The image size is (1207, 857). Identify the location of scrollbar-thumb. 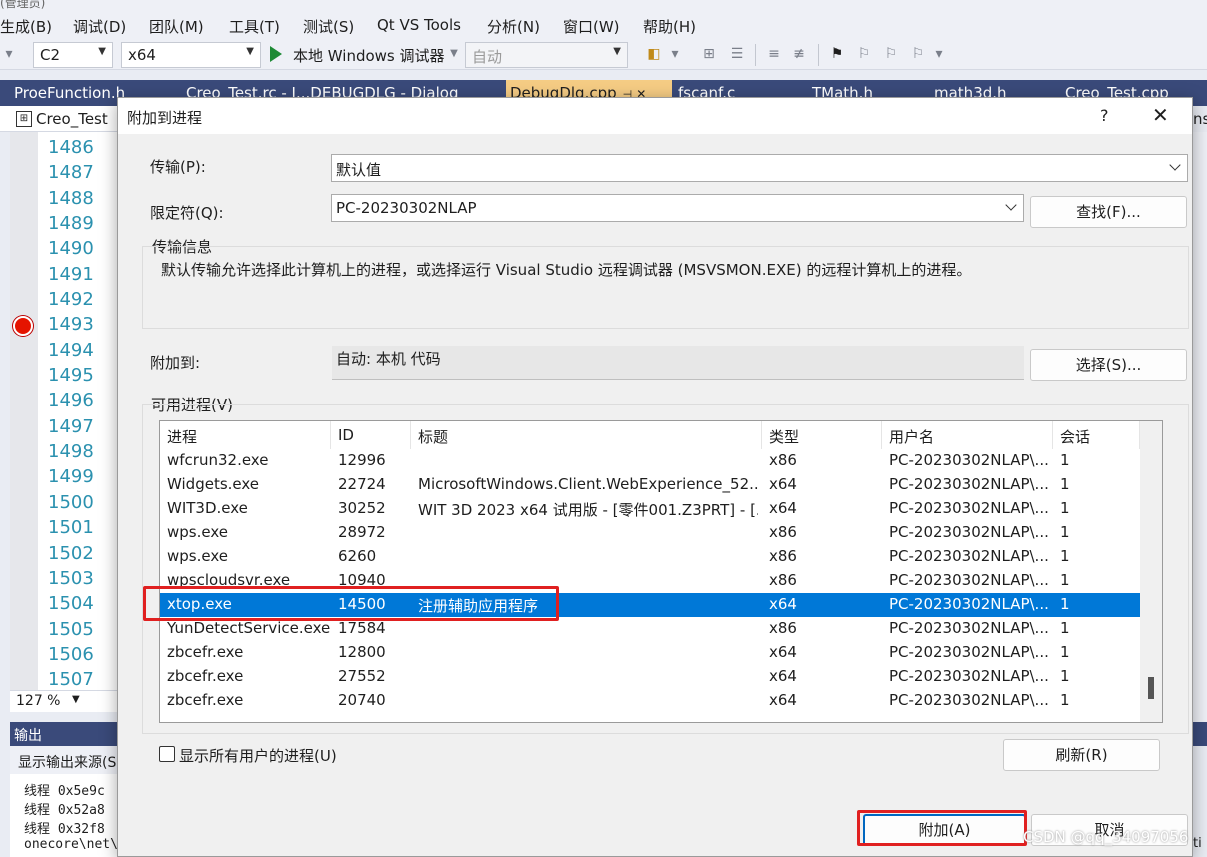
(1151, 688).